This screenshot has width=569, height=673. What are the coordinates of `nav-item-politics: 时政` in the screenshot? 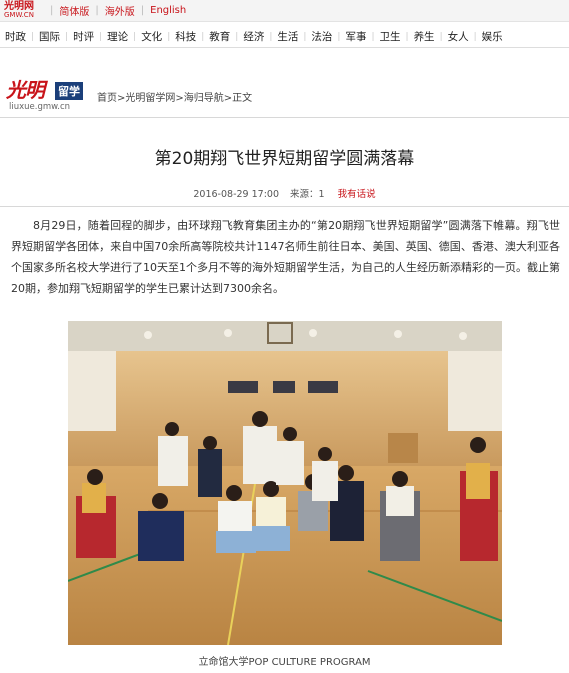 It's located at (15, 36).